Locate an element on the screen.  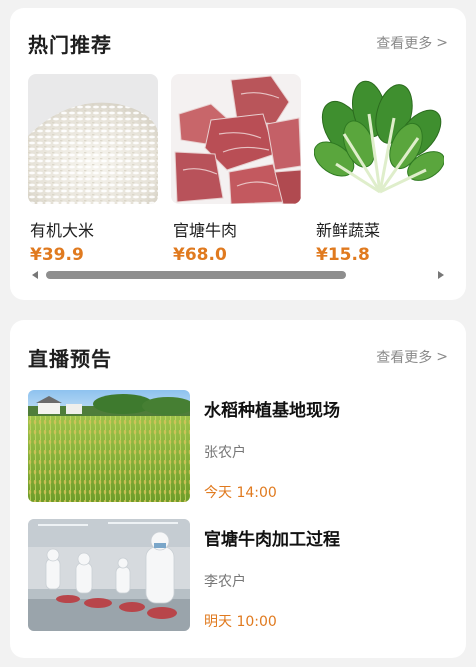
live-host: 张农户 is located at coordinates (225, 453).